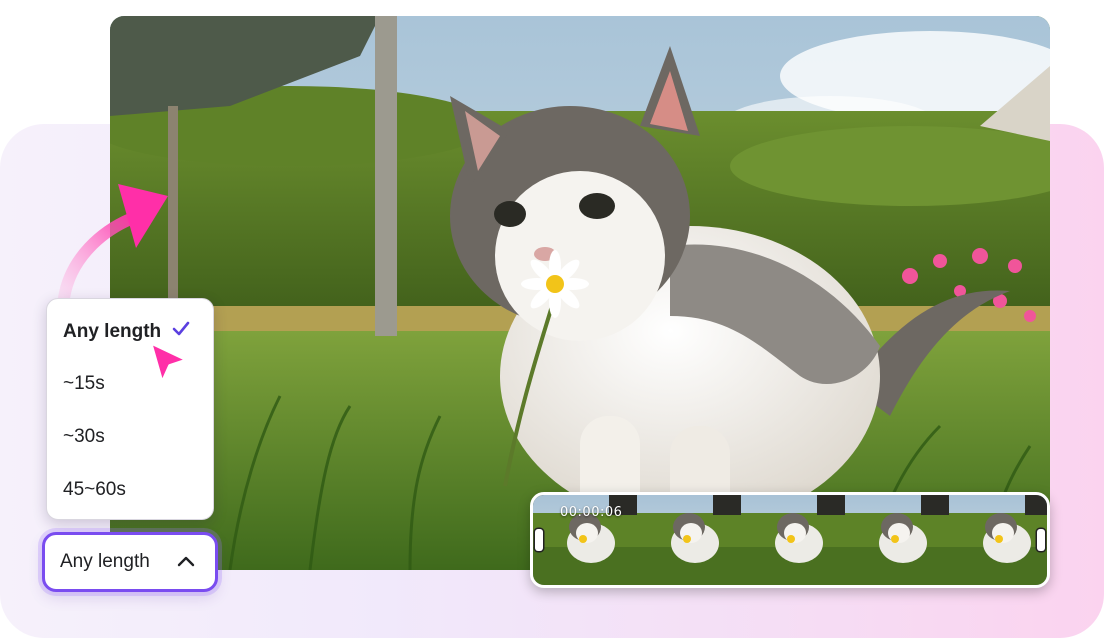 The width and height of the screenshot is (1104, 638). I want to click on length-option-30s: ~30s, so click(84, 437).